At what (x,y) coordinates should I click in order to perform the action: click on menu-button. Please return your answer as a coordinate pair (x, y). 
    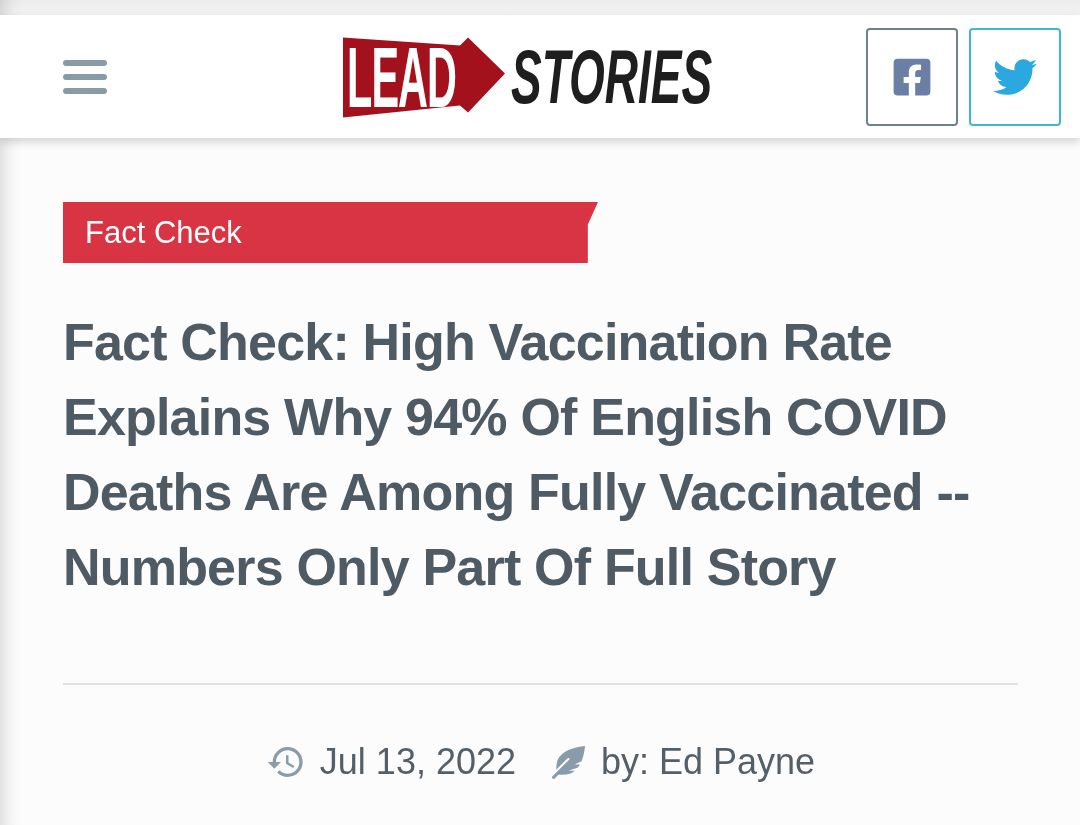
    Looking at the image, I should click on (85, 76).